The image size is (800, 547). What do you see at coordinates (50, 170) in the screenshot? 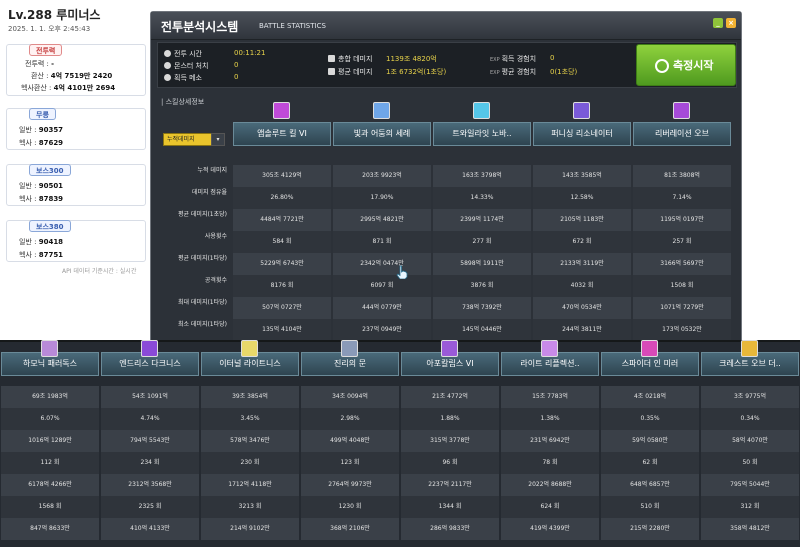
I see `boss300-badge: 보스300` at bounding box center [50, 170].